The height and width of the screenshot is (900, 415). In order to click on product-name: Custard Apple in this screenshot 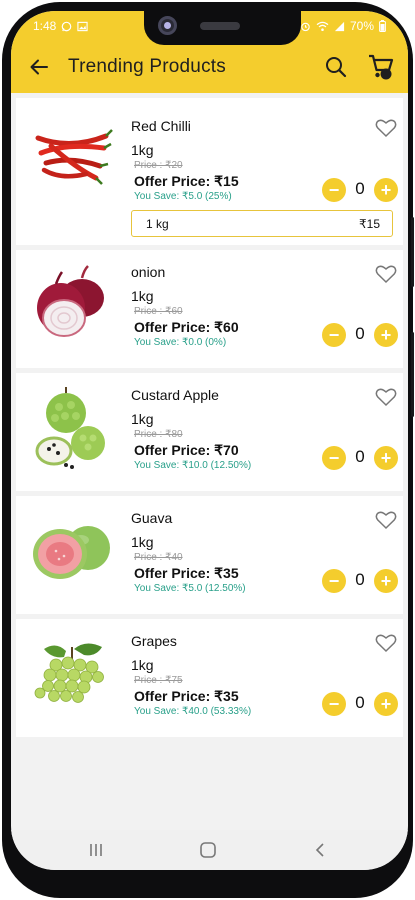, I will do `click(175, 395)`.